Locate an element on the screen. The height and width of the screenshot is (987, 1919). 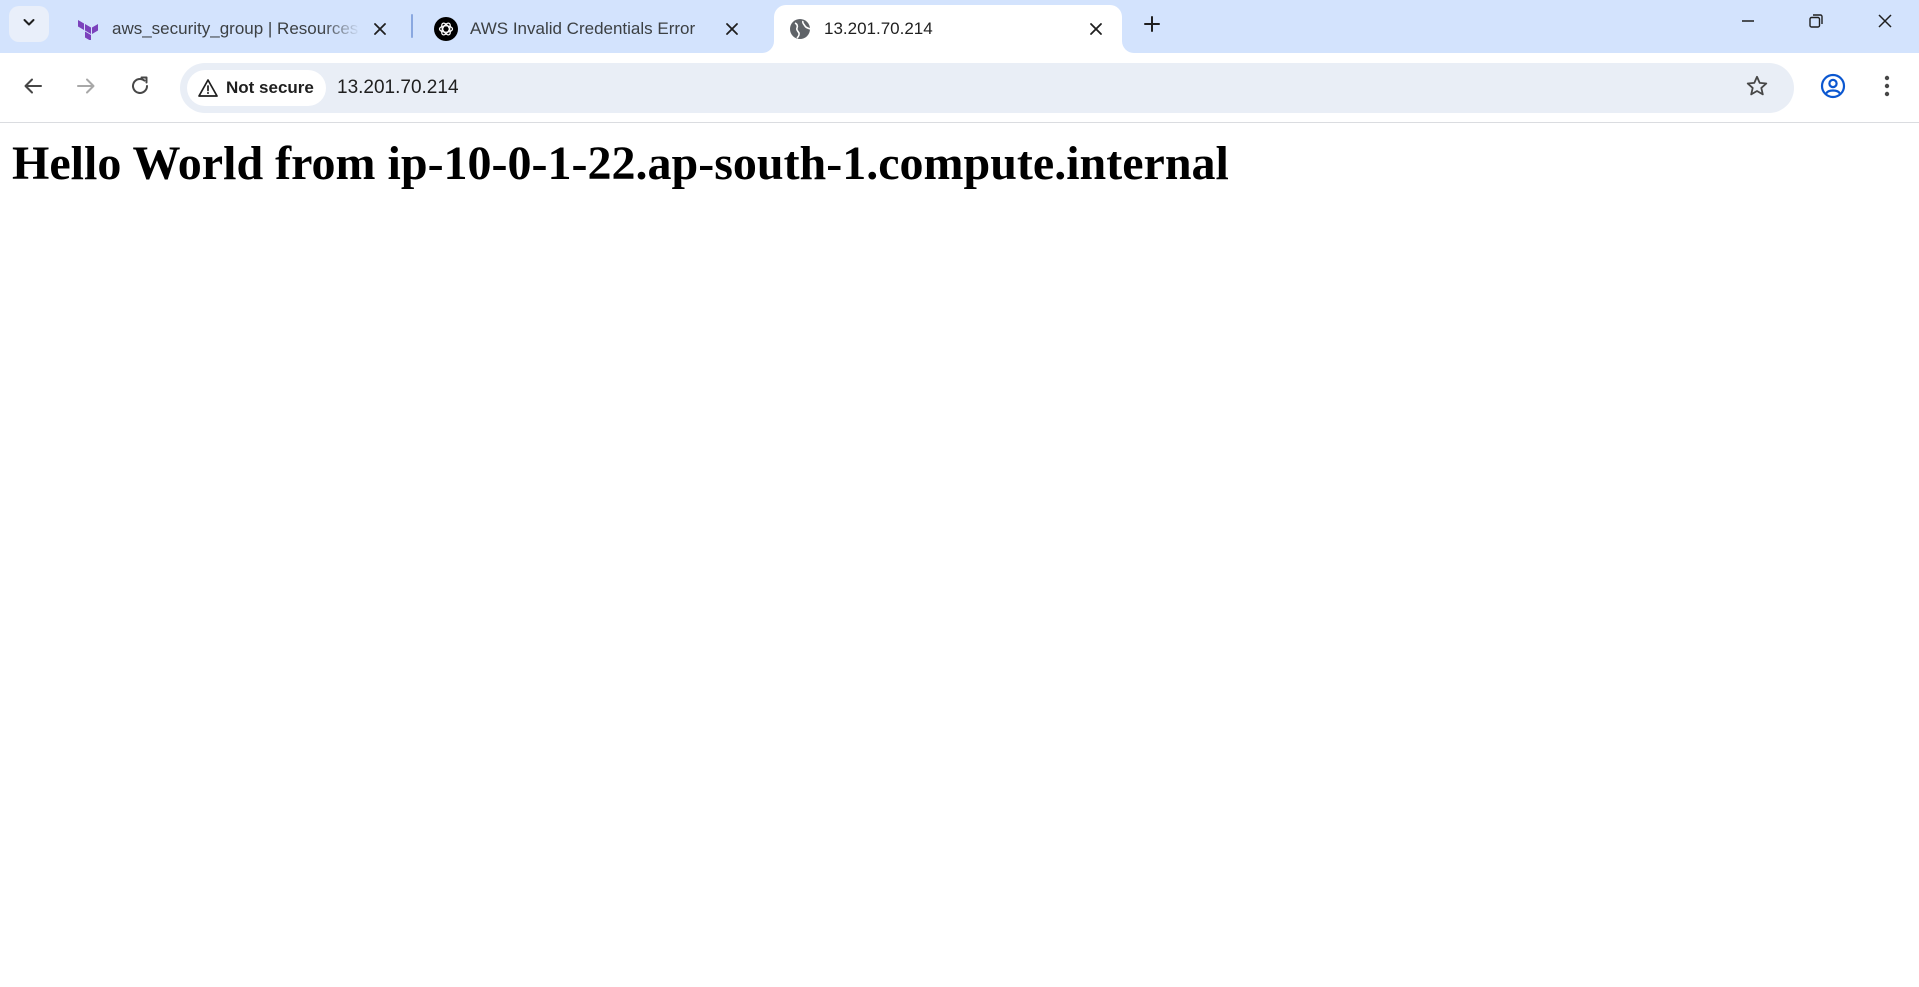
reload-icon is located at coordinates (140, 88).